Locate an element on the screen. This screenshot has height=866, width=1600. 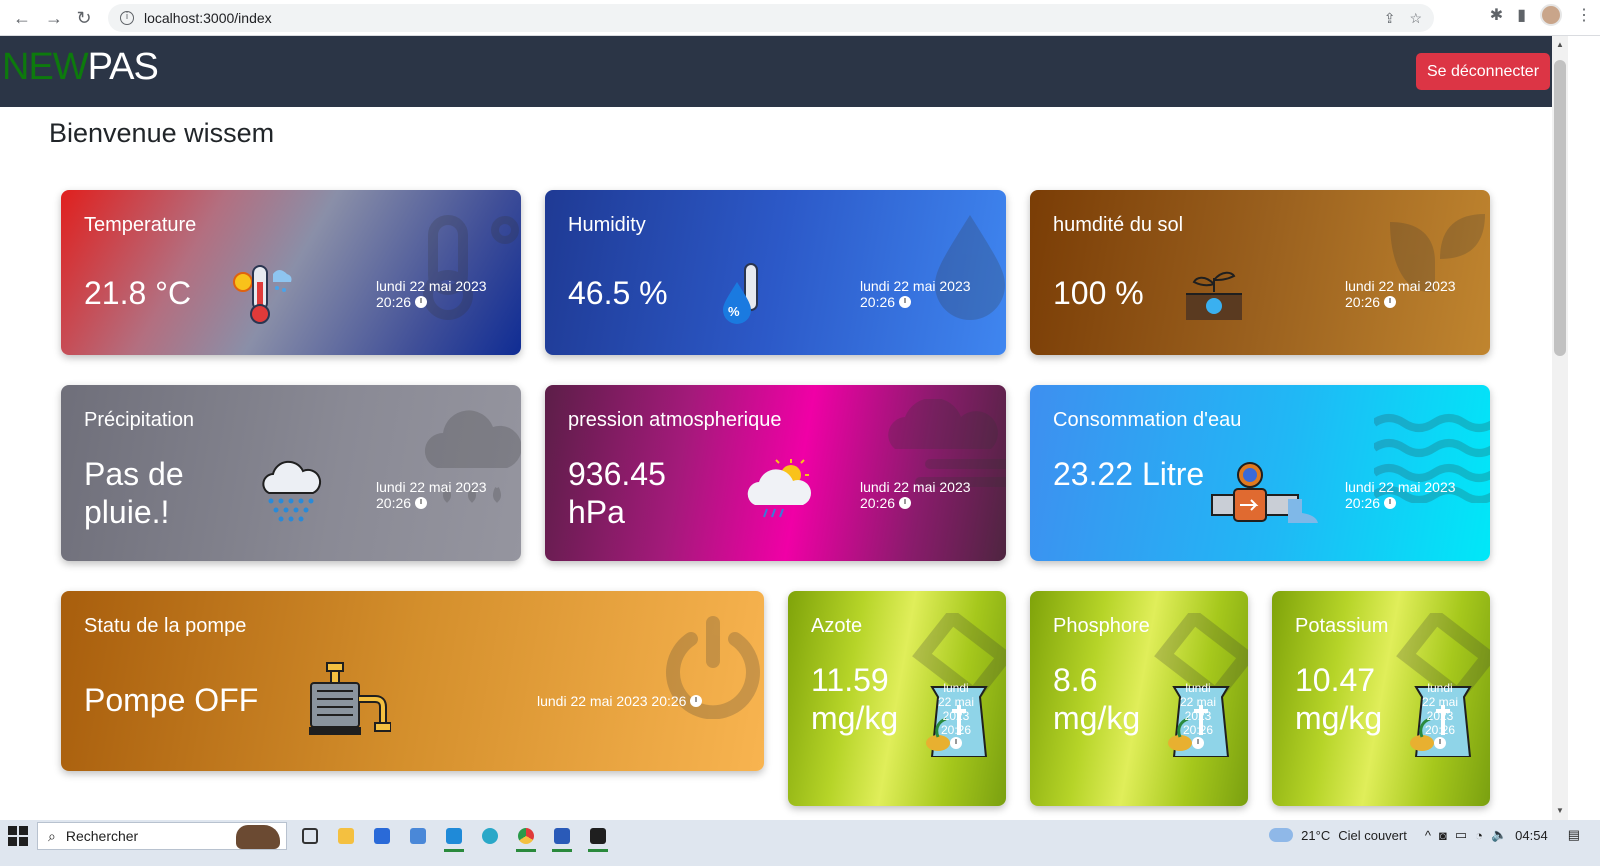
weather-desc: Ciel couvert is located at coordinates (1372, 835).